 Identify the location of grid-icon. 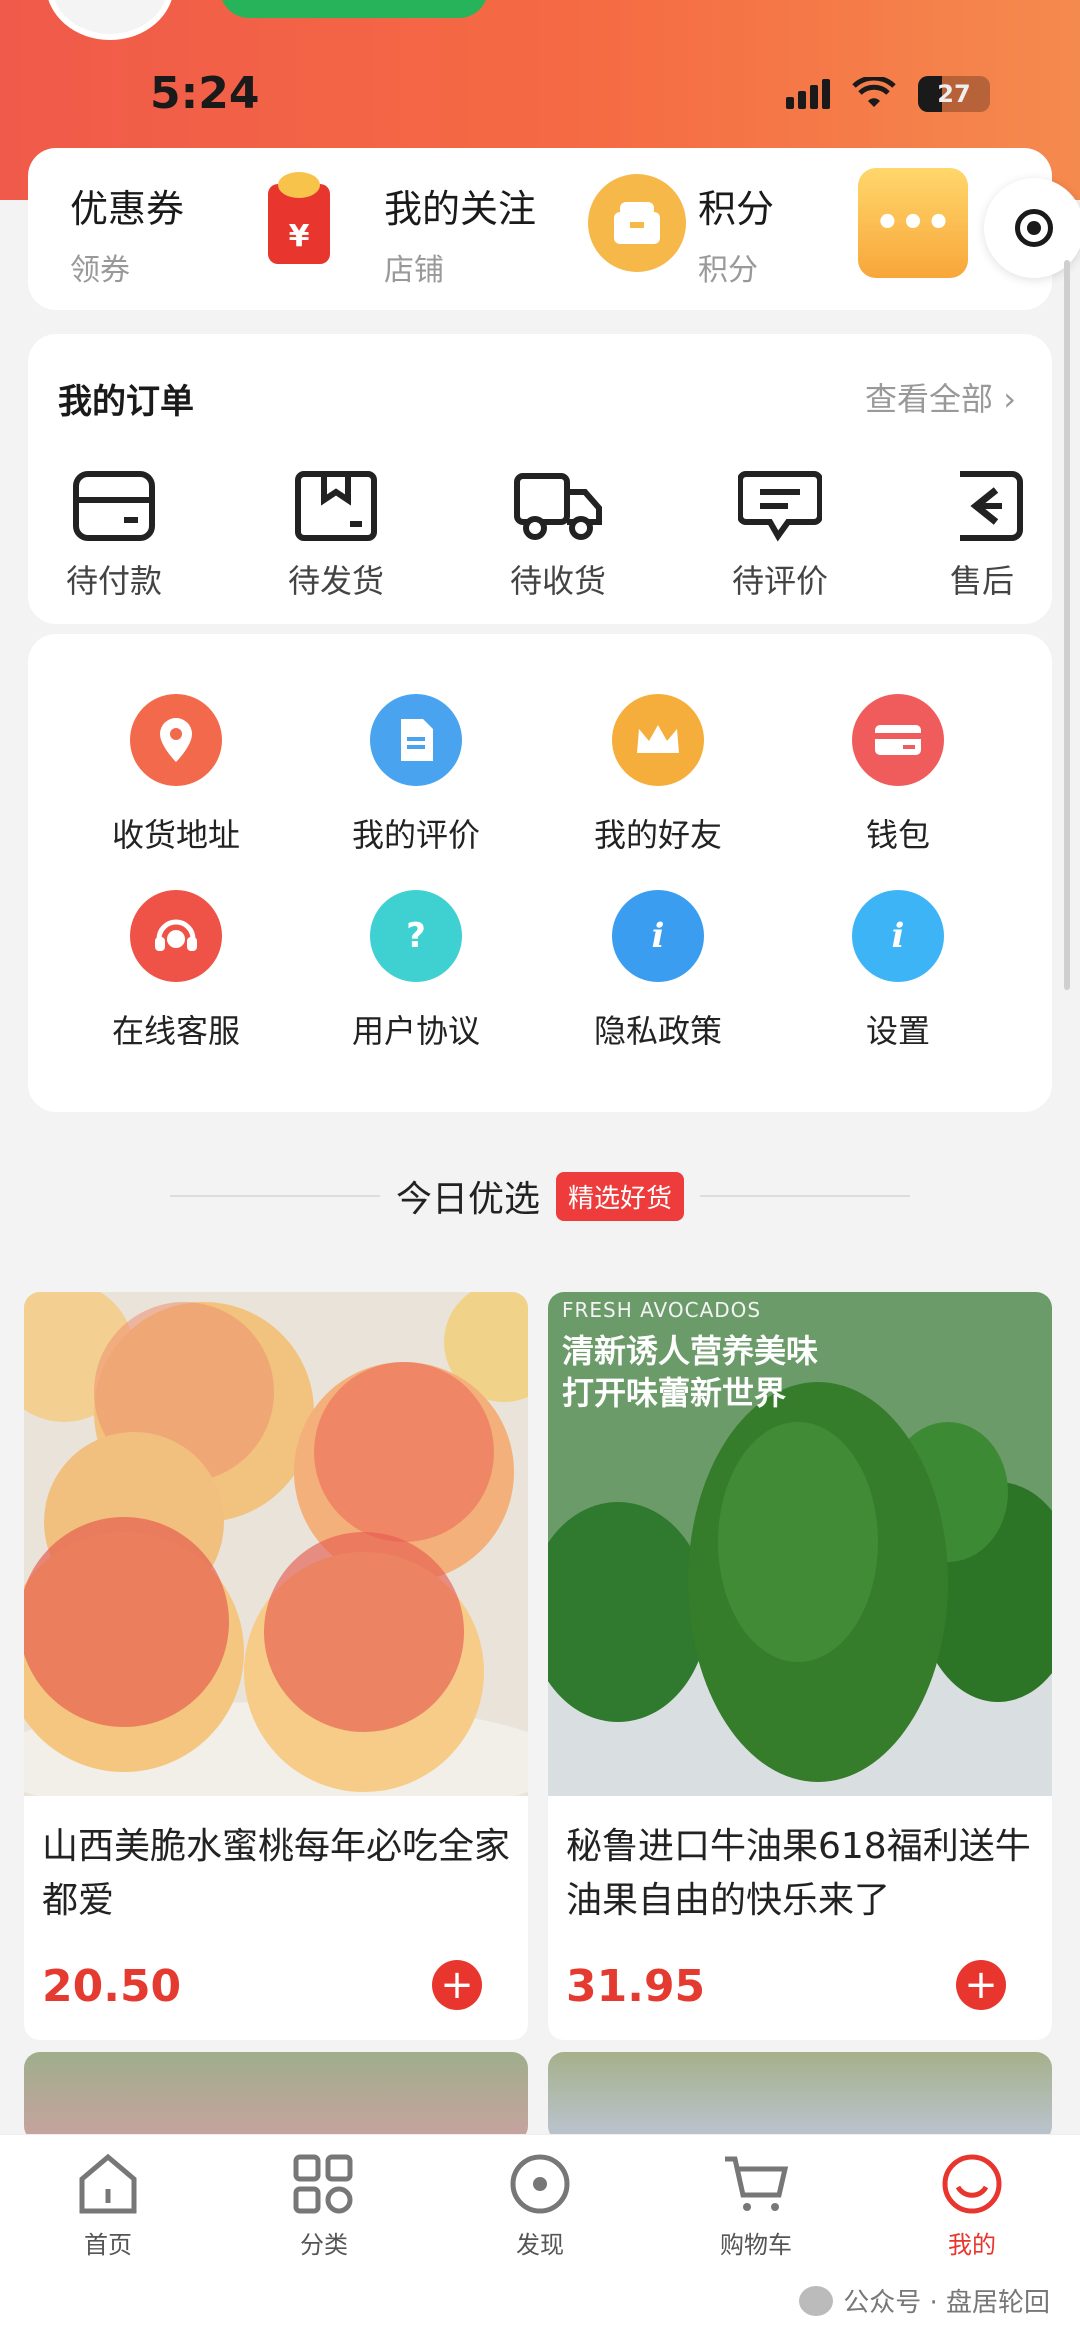
(323, 2184).